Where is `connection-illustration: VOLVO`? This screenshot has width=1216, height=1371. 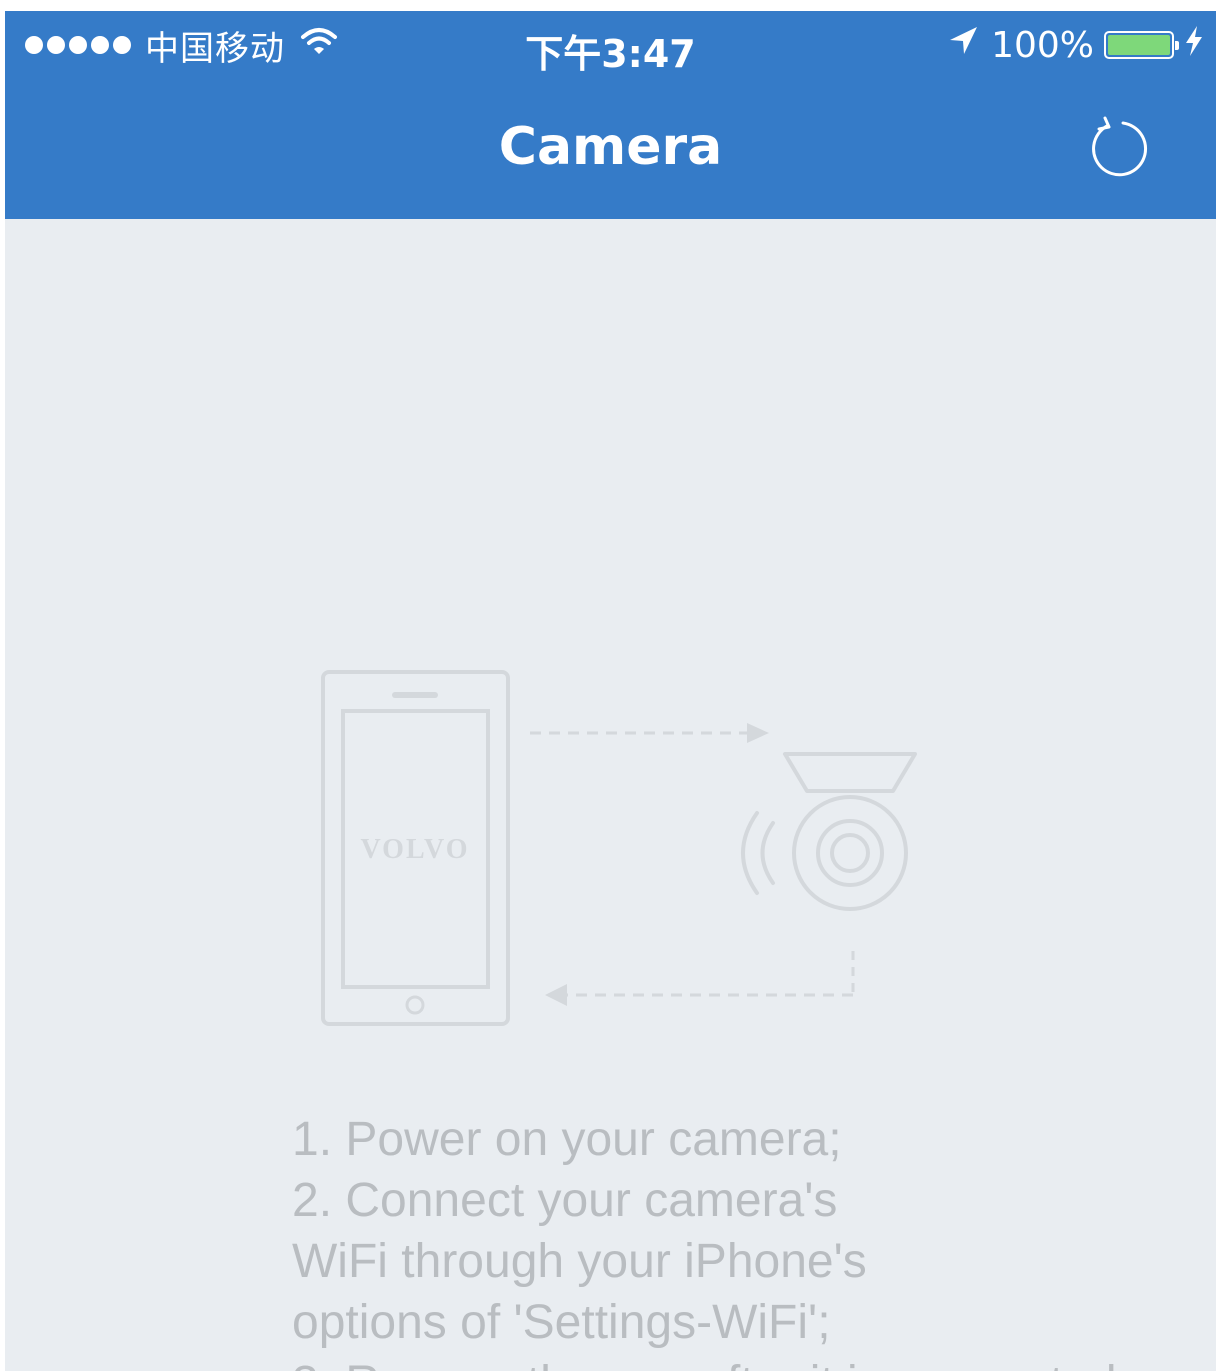
connection-illustration: VOLVO is located at coordinates (625, 851).